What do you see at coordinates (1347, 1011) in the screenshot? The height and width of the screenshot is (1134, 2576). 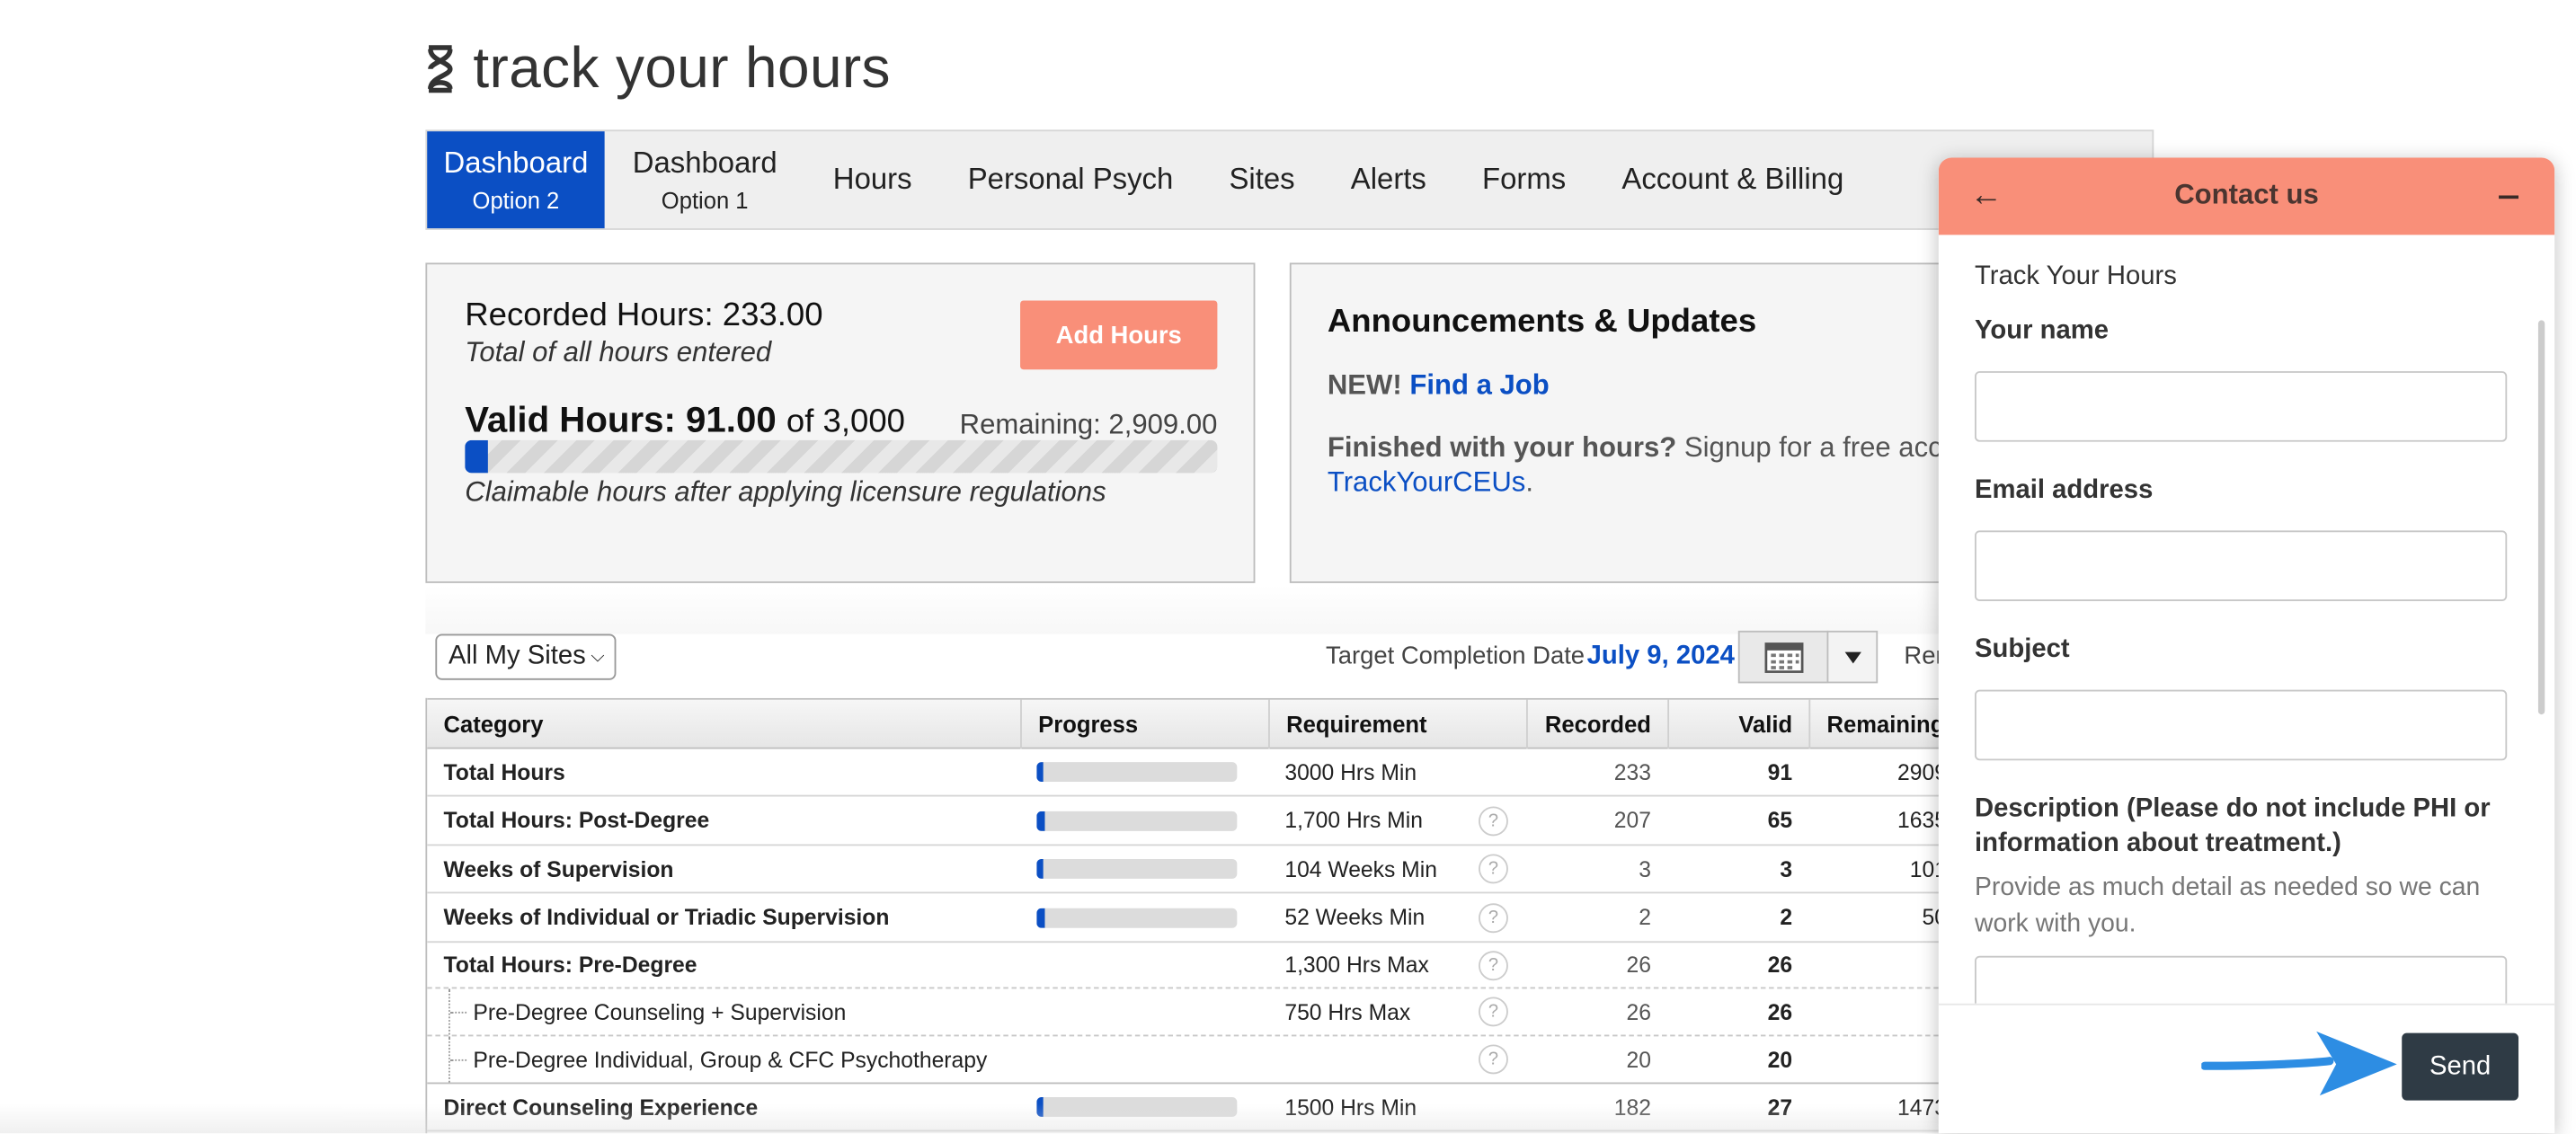 I see `row-requirement: 750 Hrs Max` at bounding box center [1347, 1011].